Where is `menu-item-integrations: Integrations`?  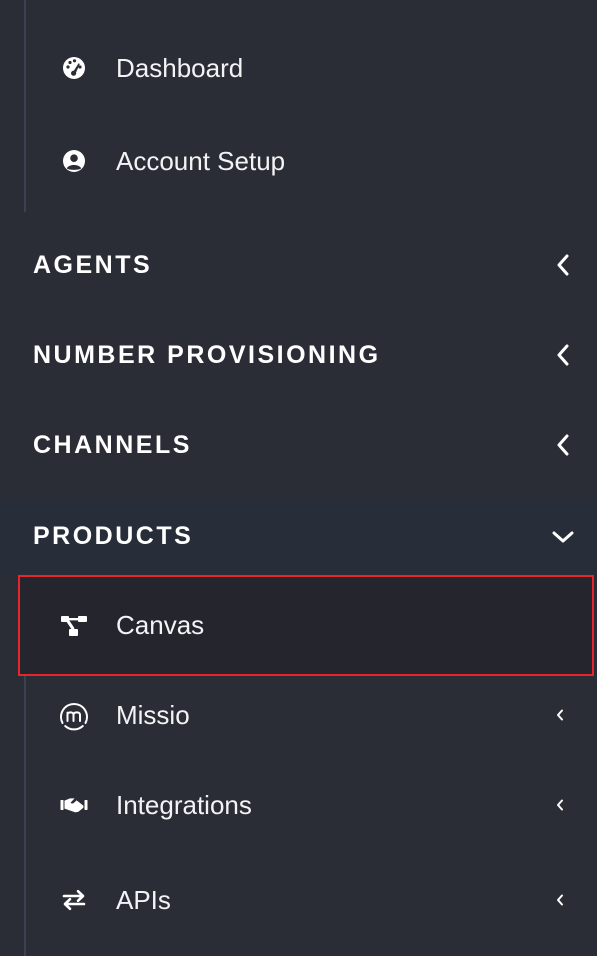
menu-item-integrations: Integrations is located at coordinates (298, 805).